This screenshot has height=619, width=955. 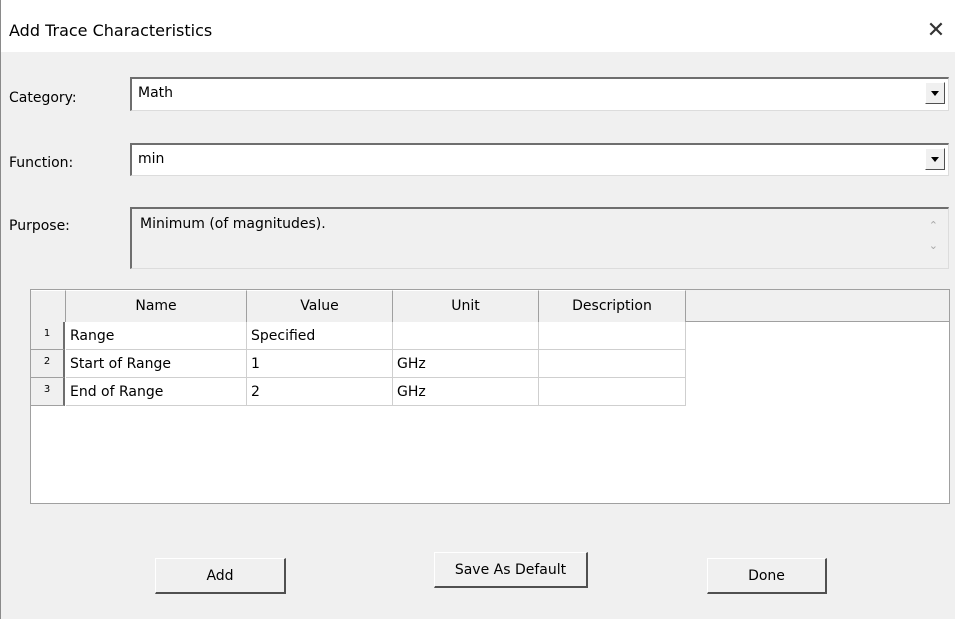 I want to click on cell-value: 1, so click(x=320, y=364).